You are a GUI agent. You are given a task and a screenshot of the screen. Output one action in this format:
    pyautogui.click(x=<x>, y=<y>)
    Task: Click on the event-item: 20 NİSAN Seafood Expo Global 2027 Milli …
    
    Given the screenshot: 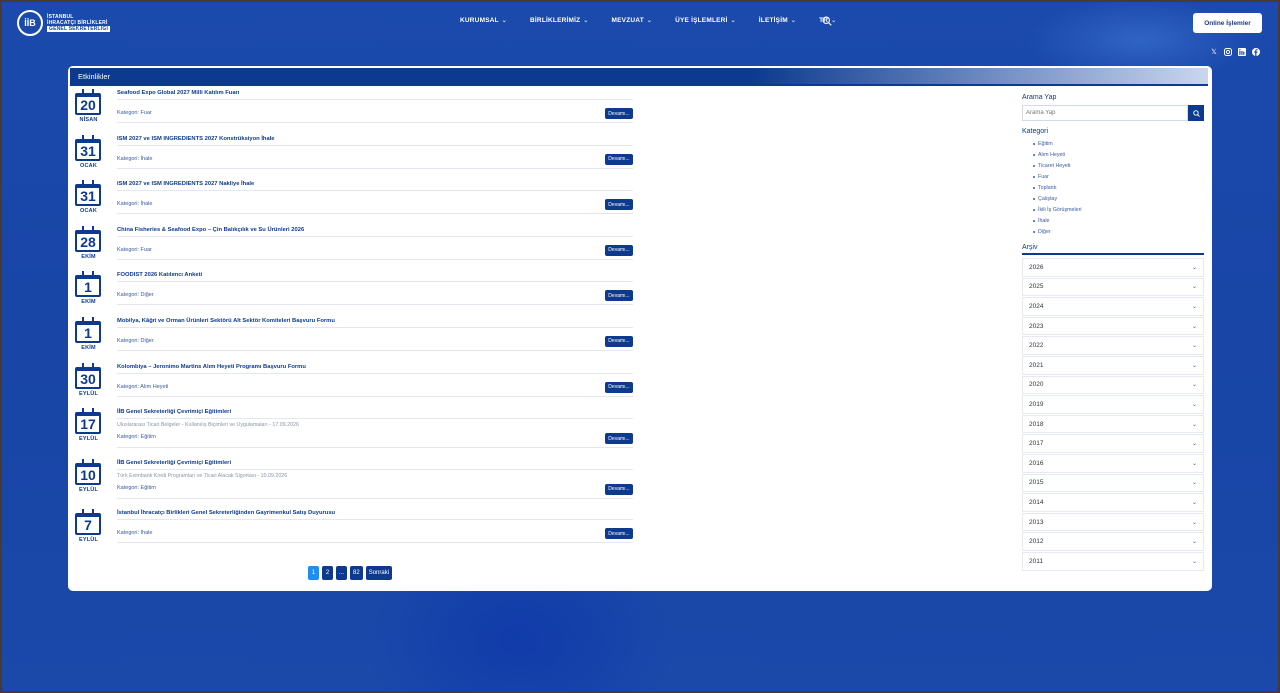 What is the action you would take?
    pyautogui.click(x=354, y=112)
    